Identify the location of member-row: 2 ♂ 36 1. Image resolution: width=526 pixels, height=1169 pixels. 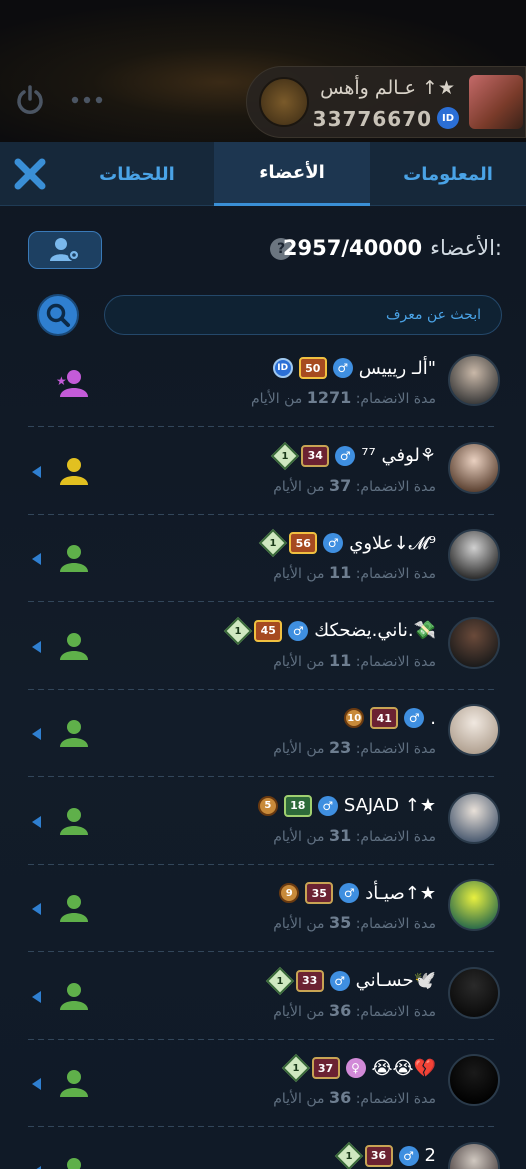
(263, 1148).